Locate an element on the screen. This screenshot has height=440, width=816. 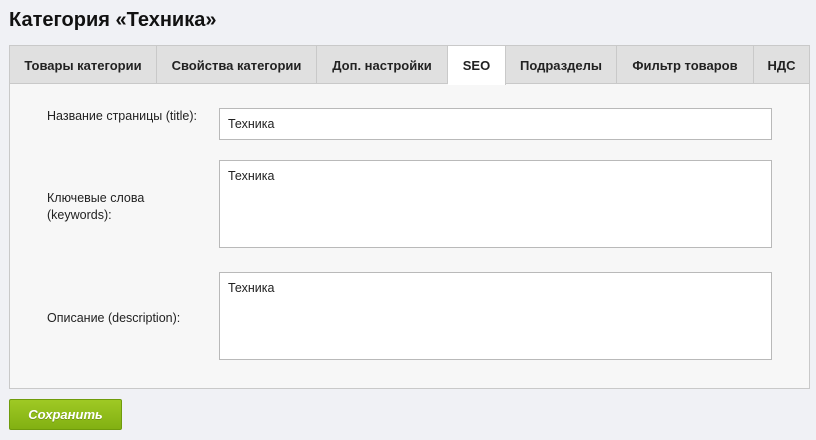
tab-seo: SEO is located at coordinates (477, 65).